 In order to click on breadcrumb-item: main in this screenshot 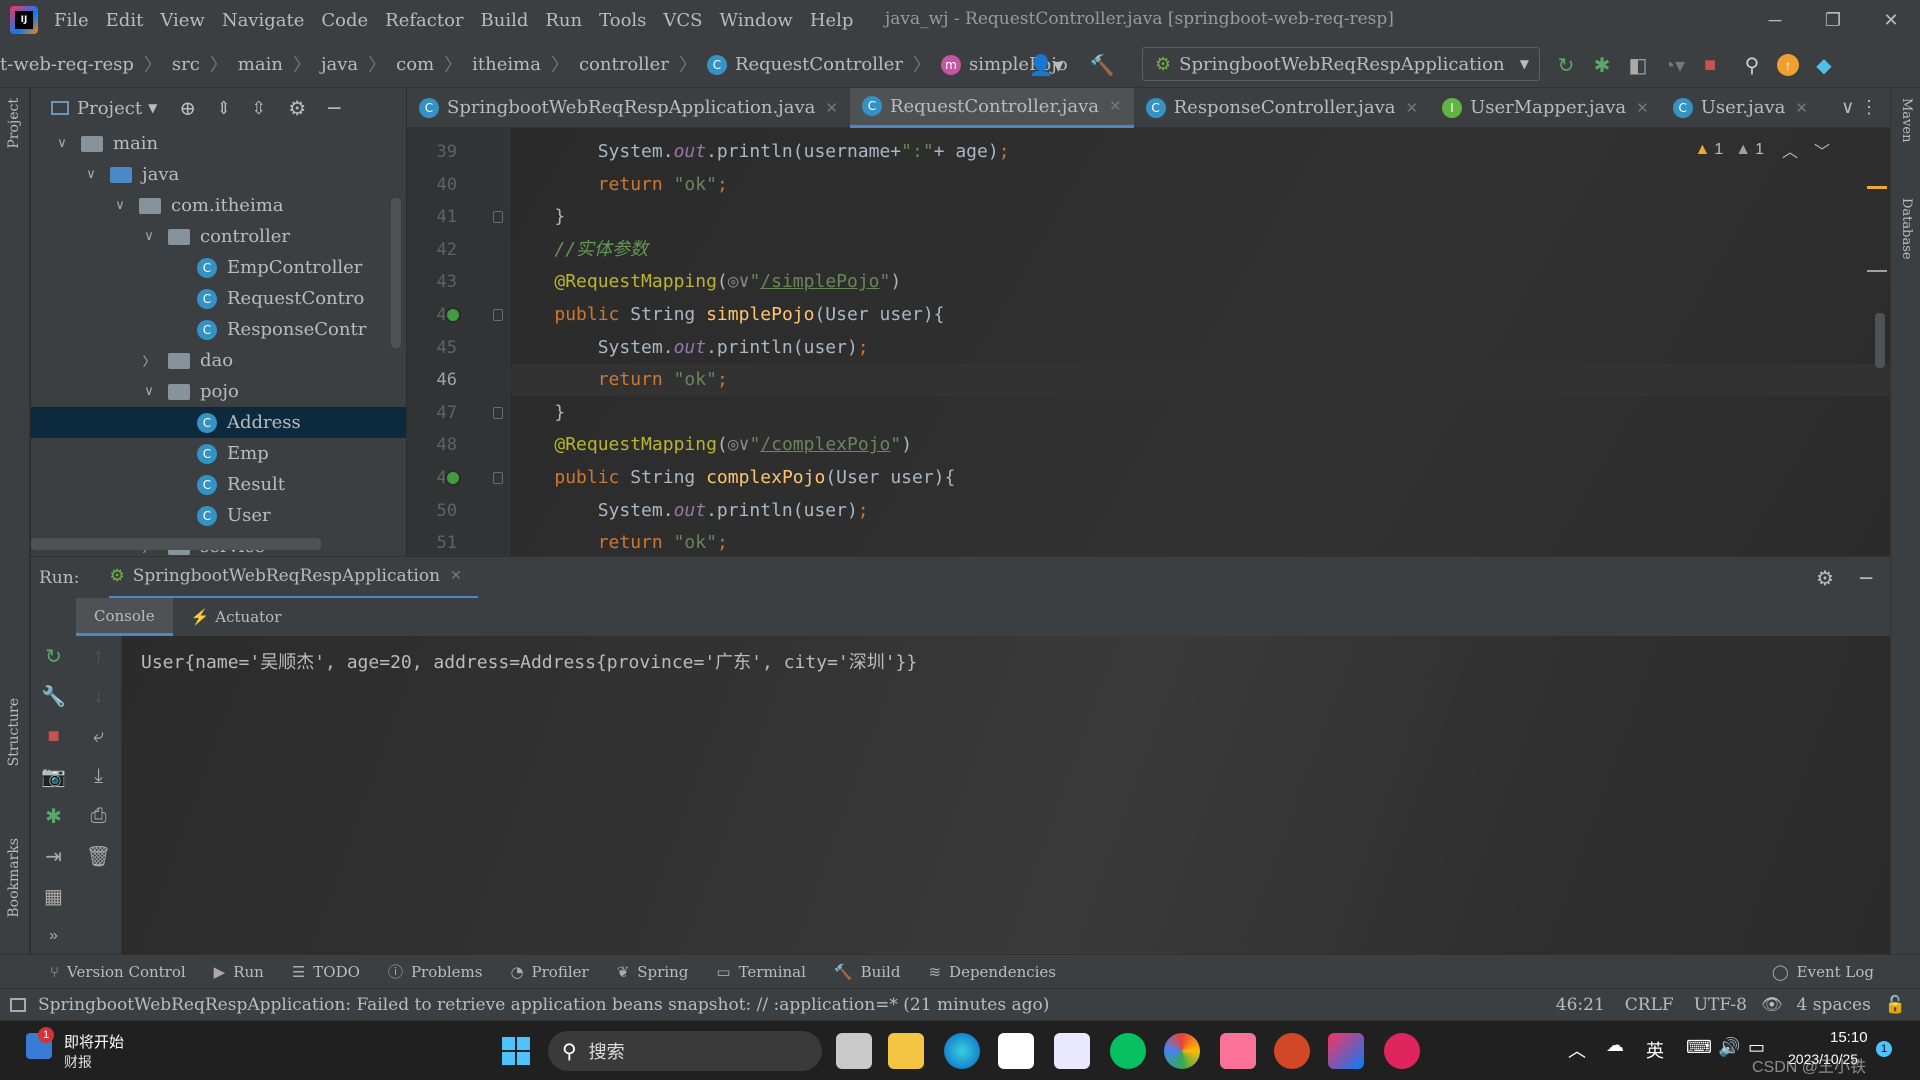, I will do `click(260, 64)`.